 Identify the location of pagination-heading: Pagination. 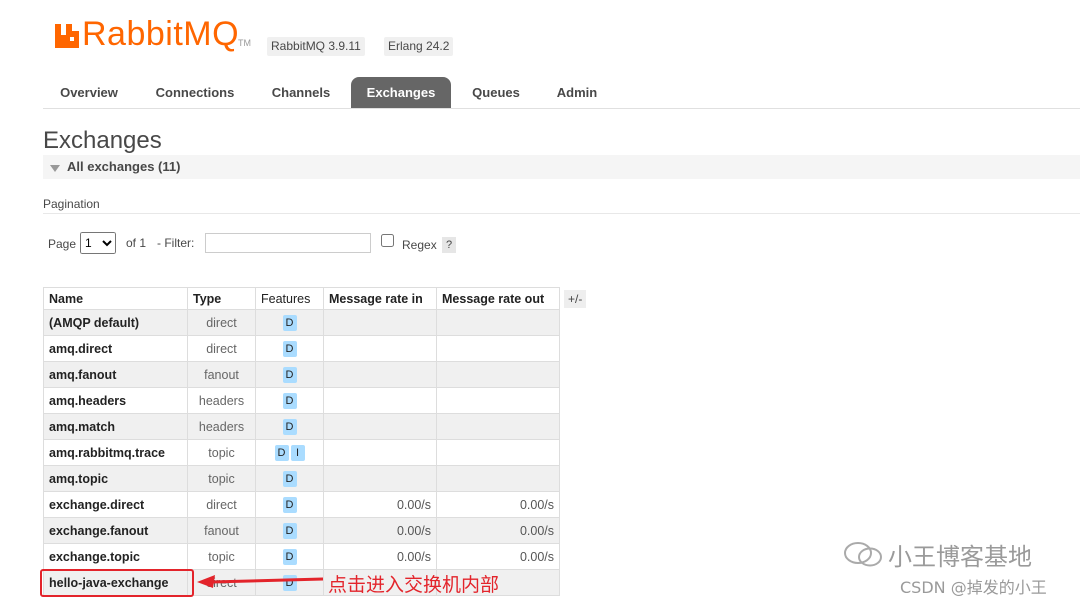
(71, 204).